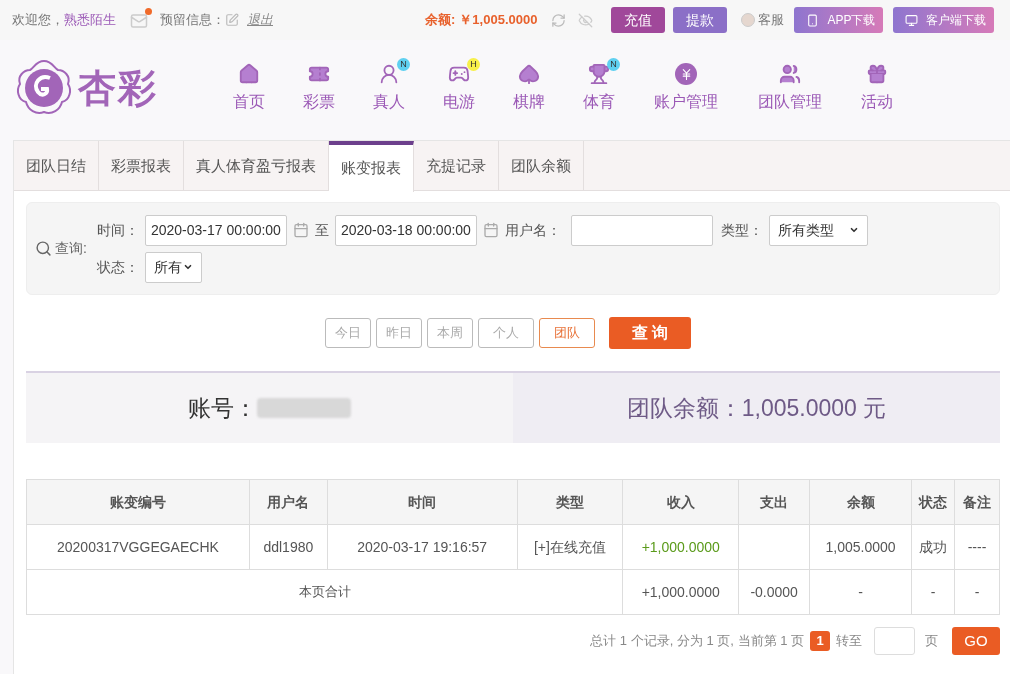 The height and width of the screenshot is (674, 1010). What do you see at coordinates (700, 20) in the screenshot?
I see `withdraw-button: 提款` at bounding box center [700, 20].